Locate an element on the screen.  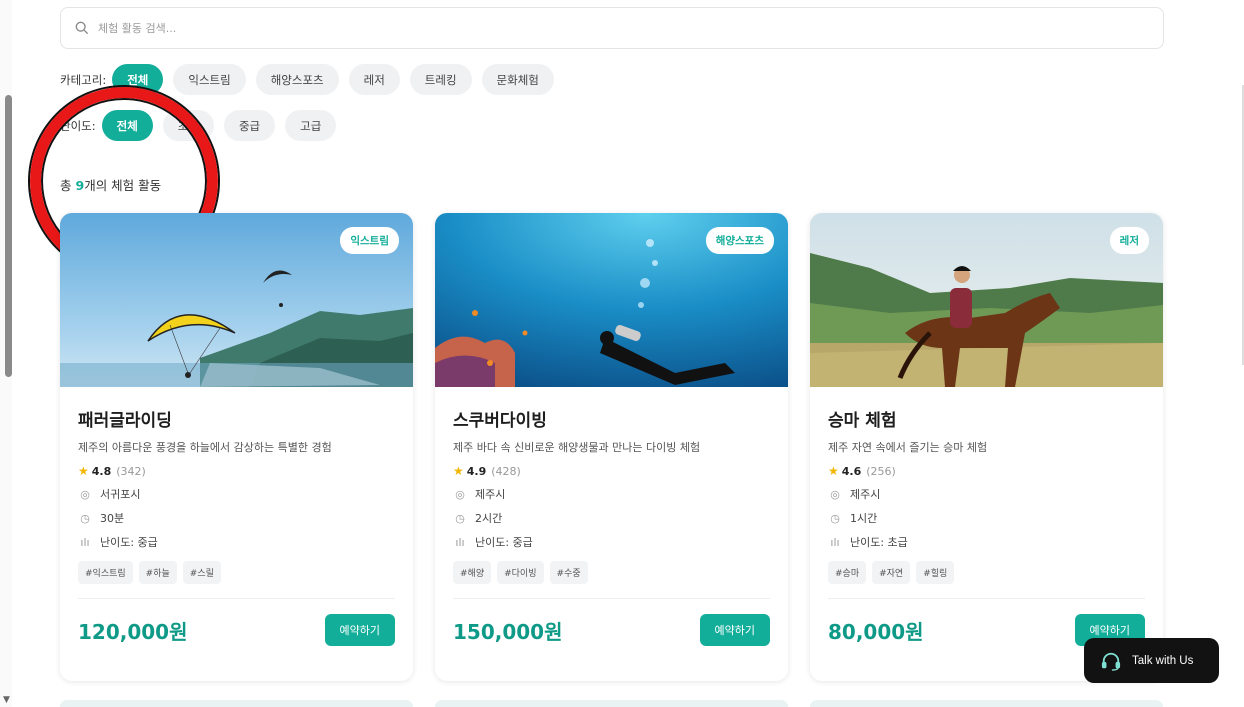
difficulty-chip-advanced: 고급 is located at coordinates (311, 125).